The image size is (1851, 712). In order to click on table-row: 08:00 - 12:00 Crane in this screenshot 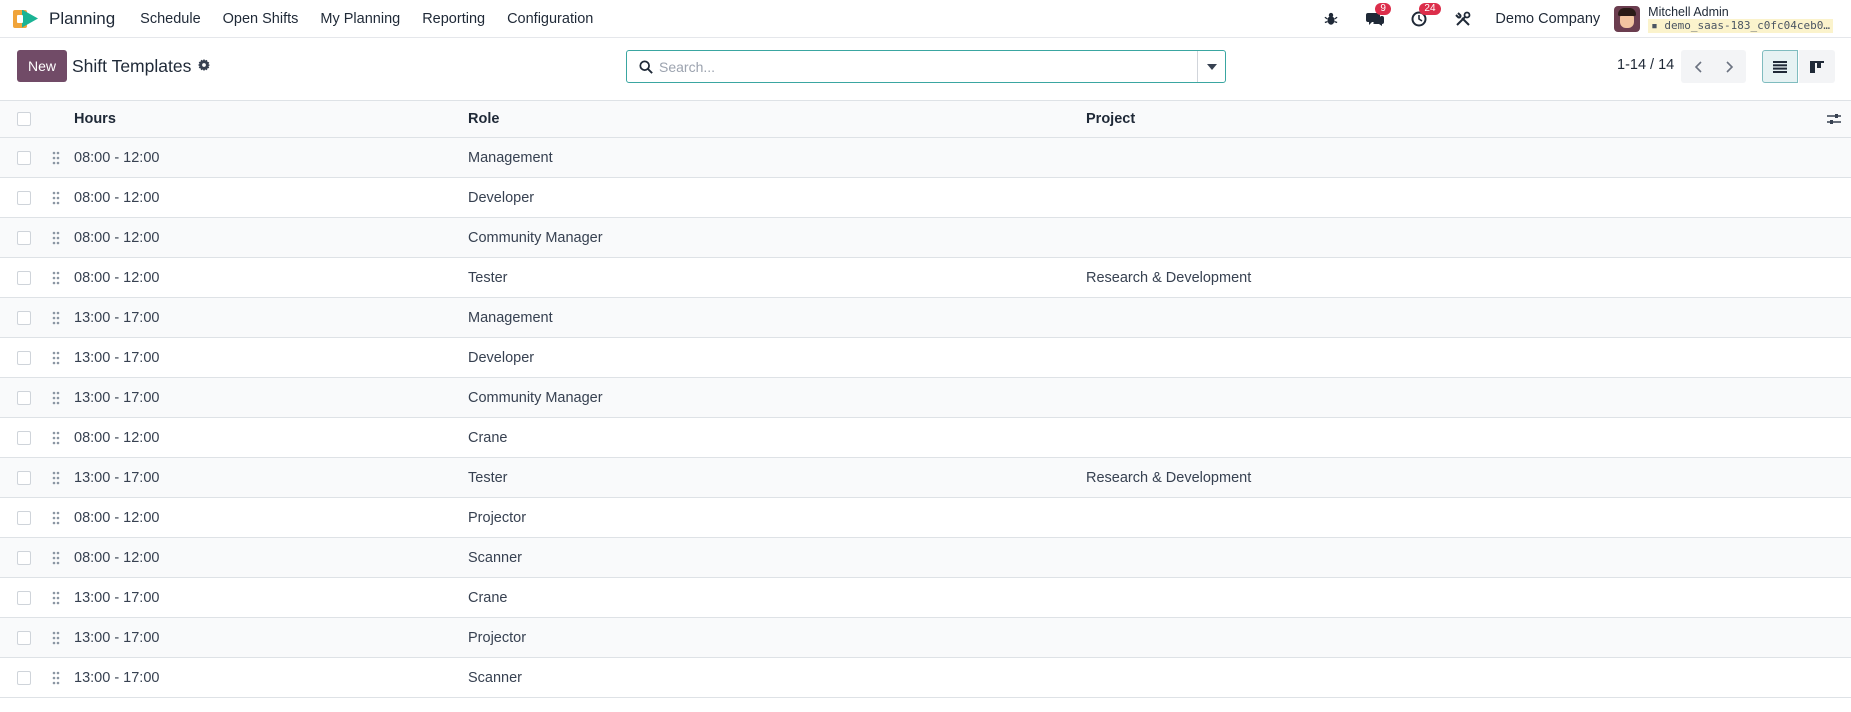, I will do `click(925, 438)`.